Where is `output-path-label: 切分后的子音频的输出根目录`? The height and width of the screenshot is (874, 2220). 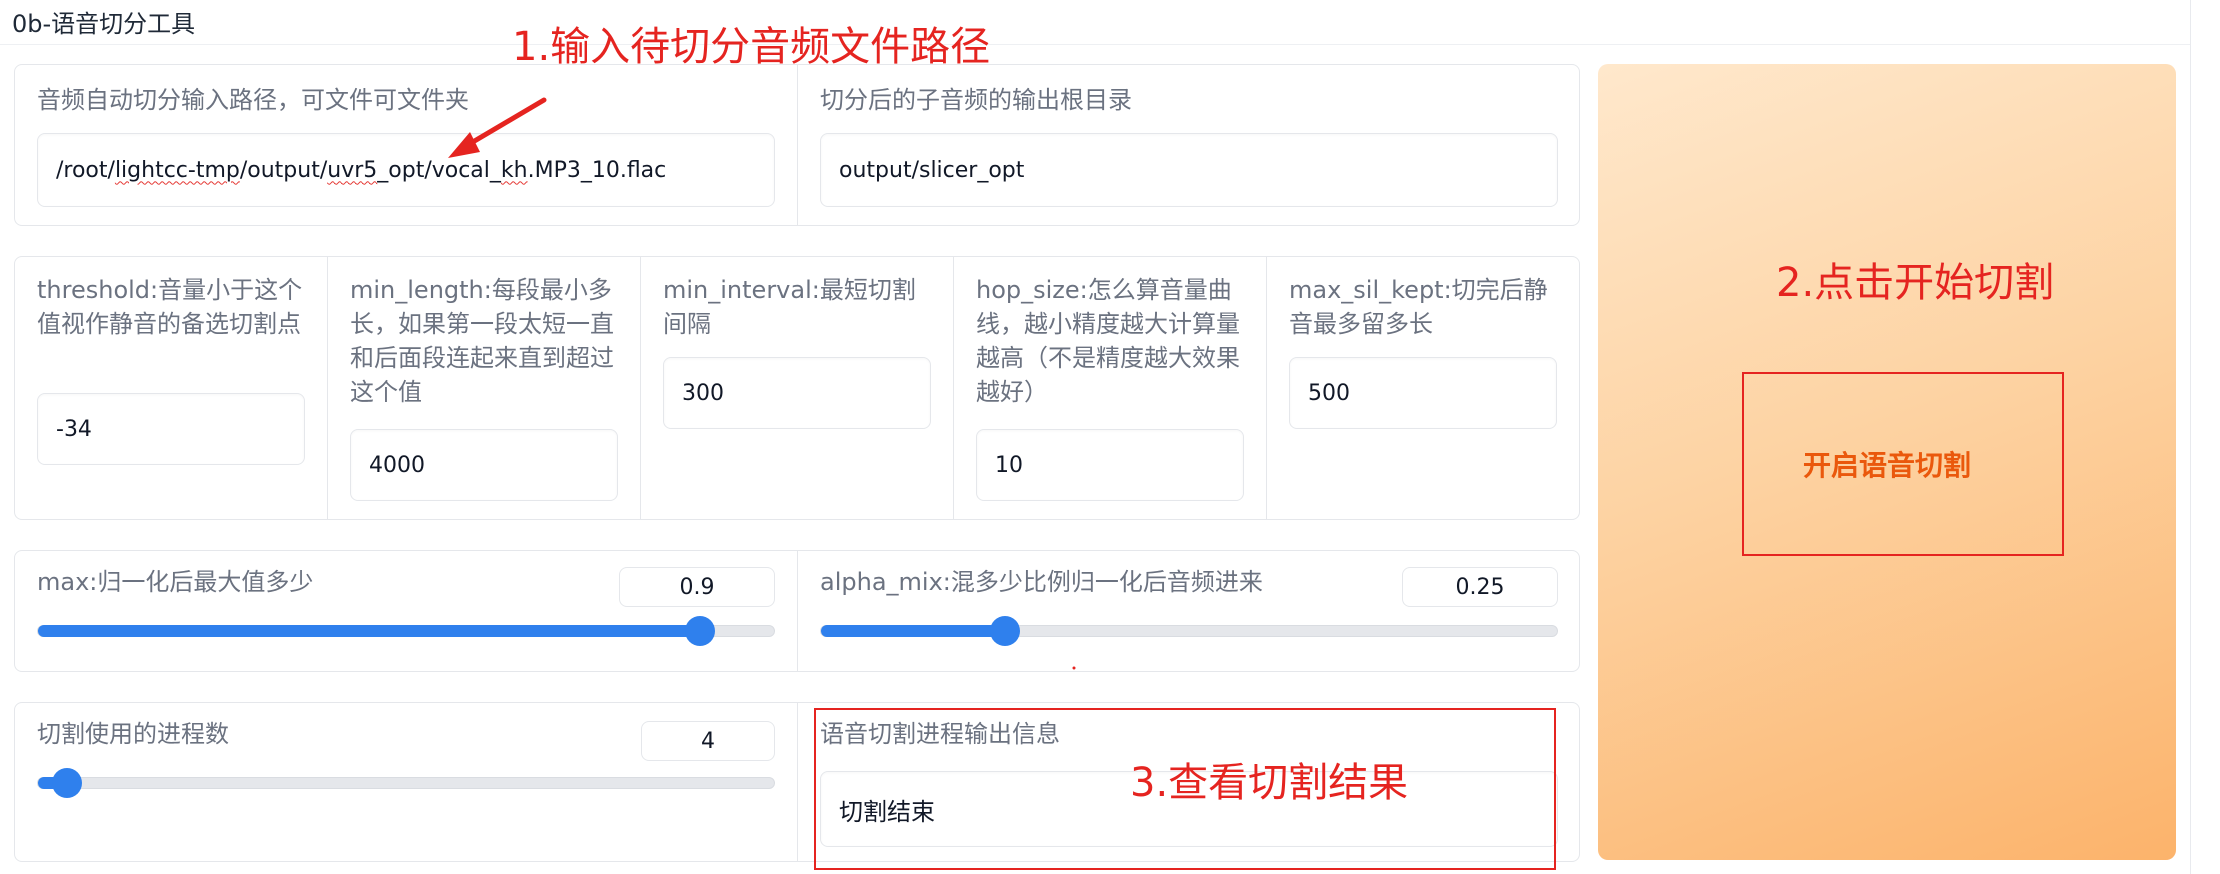
output-path-label: 切分后的子音频的输出根目录 is located at coordinates (976, 100).